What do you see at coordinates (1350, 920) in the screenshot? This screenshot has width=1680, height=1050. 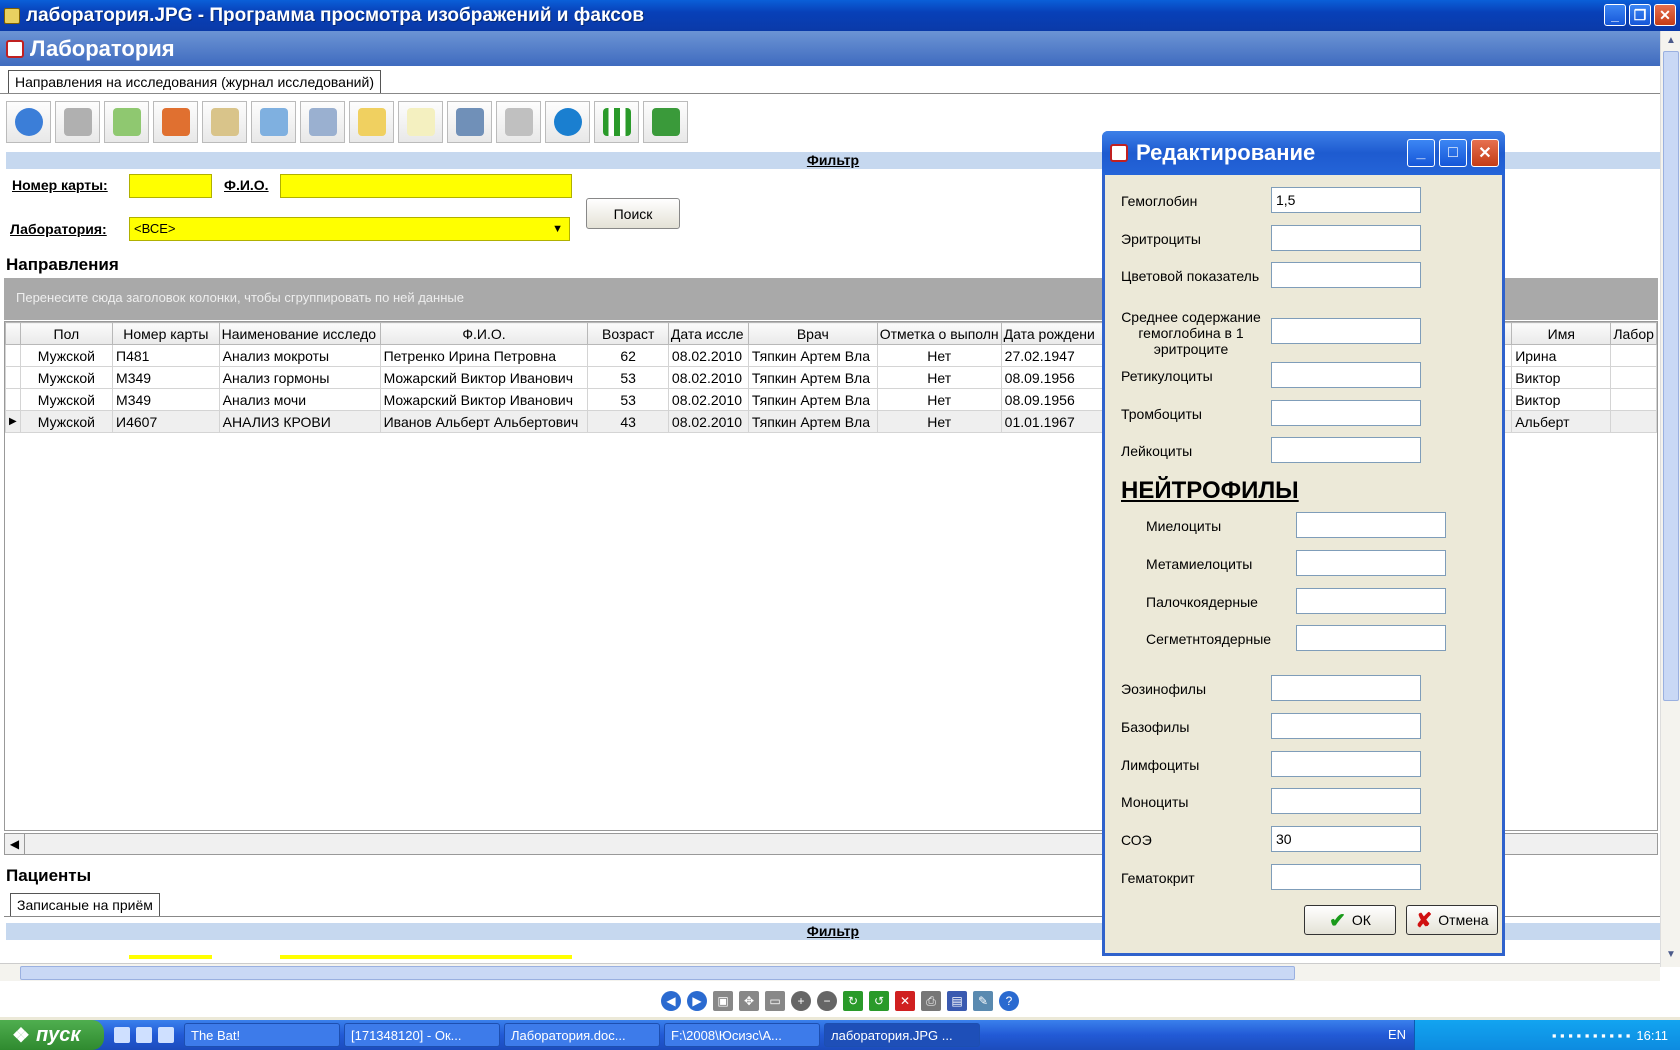 I see `ok-button: ✔ ОК` at bounding box center [1350, 920].